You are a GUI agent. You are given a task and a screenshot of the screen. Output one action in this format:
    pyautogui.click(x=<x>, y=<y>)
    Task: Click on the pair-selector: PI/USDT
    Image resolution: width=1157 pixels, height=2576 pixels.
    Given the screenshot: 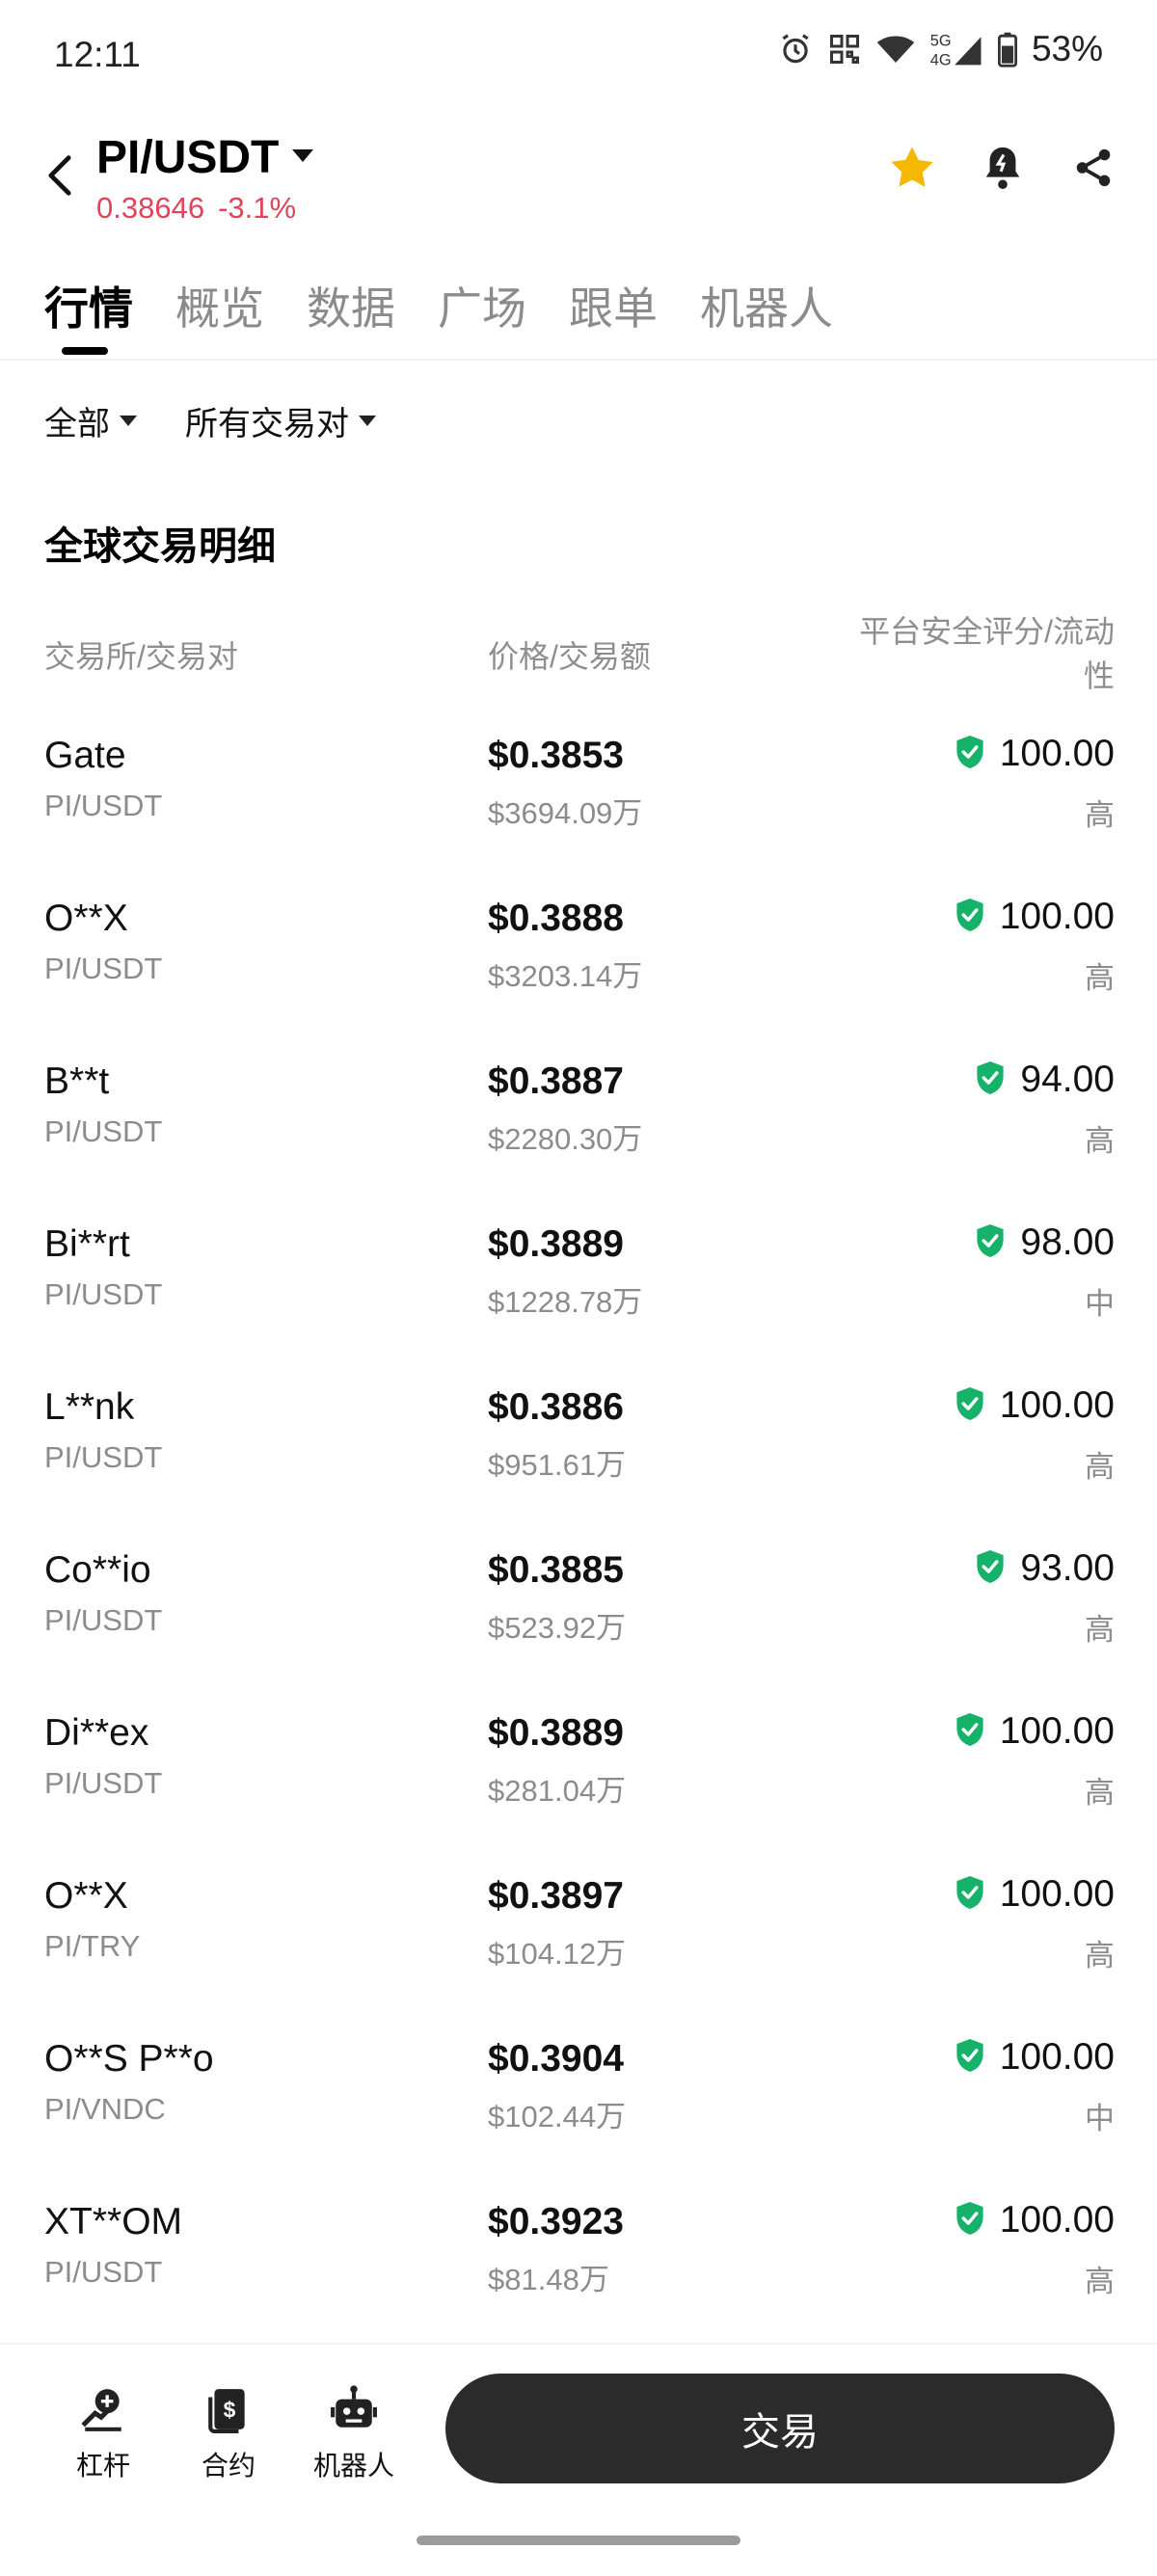 What is the action you would take?
    pyautogui.click(x=205, y=158)
    